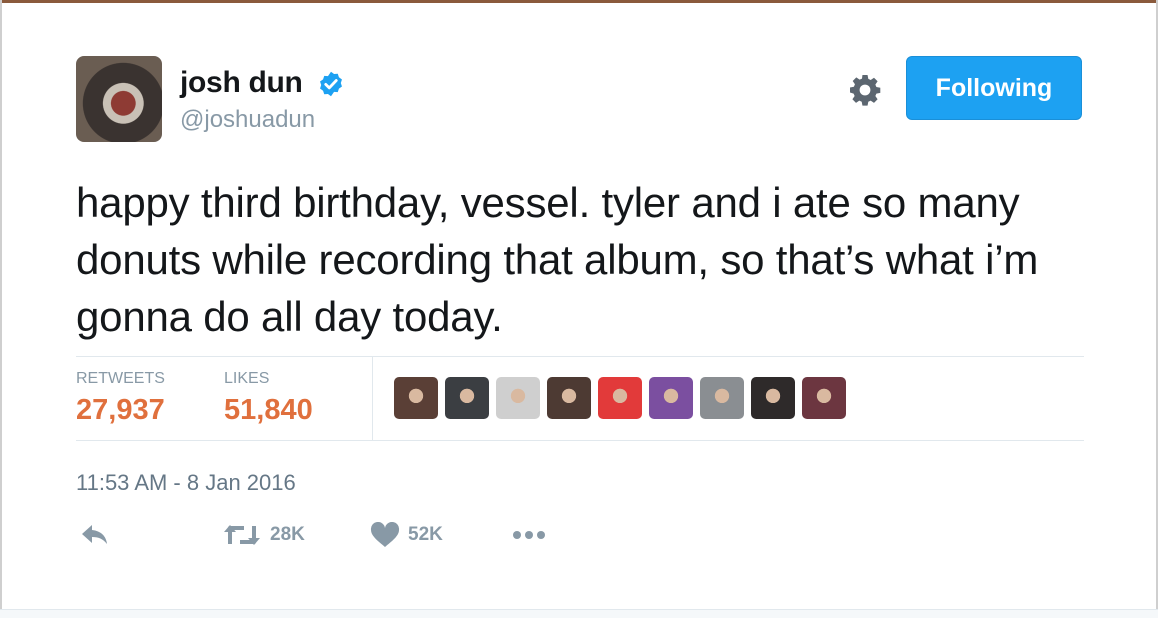  What do you see at coordinates (580, 440) in the screenshot?
I see `divider-bottom` at bounding box center [580, 440].